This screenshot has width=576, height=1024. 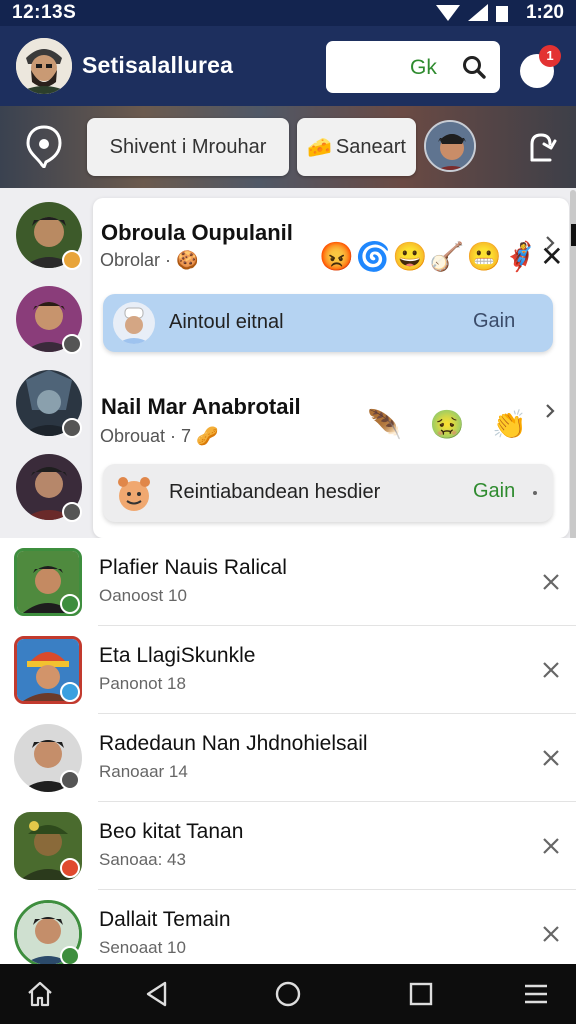 I want to click on menu-icon, so click(x=536, y=994).